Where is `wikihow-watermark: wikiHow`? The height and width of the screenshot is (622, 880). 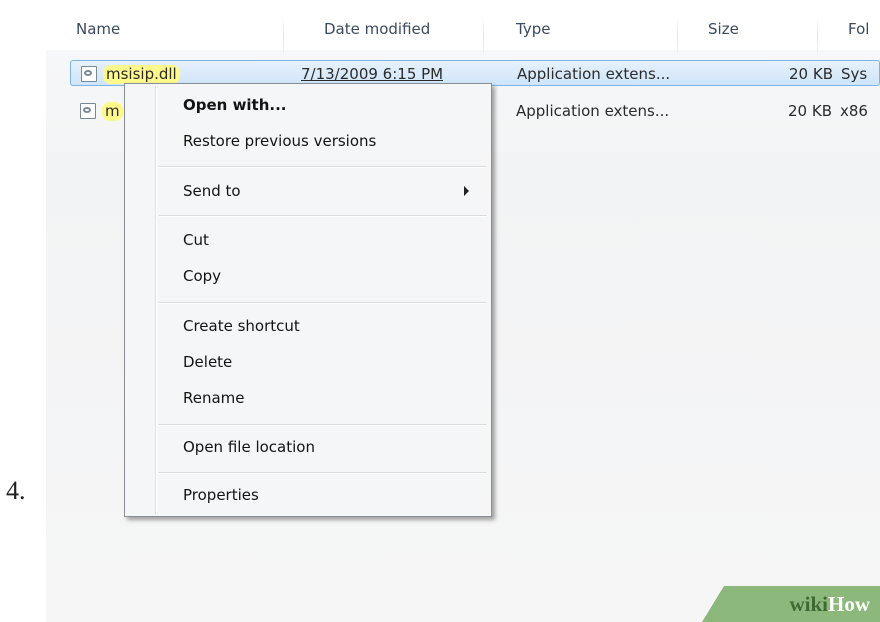 wikihow-watermark: wikiHow is located at coordinates (791, 604).